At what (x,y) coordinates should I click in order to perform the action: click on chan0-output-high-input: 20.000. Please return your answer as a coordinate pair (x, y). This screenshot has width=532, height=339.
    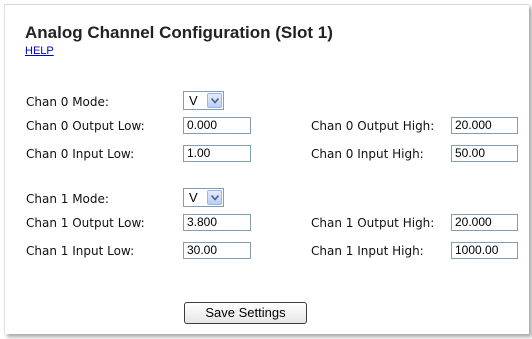
    Looking at the image, I should click on (484, 125).